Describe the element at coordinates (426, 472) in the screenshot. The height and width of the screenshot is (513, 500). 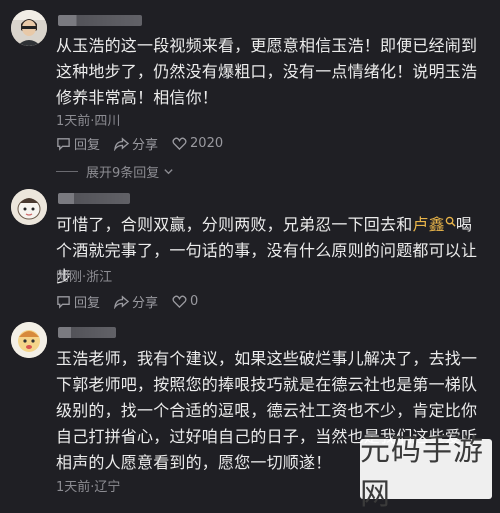
I see `watermark-logo: 元码手游网` at that location.